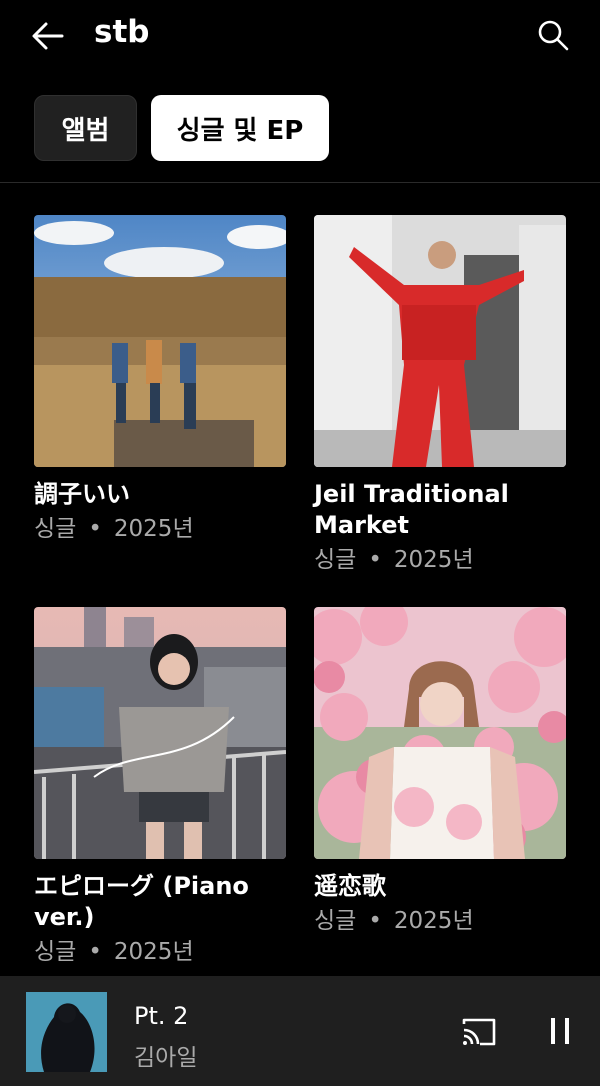 Image resolution: width=600 pixels, height=1086 pixels. I want to click on mini-player: Pt. 2 김아일, so click(300, 1031).